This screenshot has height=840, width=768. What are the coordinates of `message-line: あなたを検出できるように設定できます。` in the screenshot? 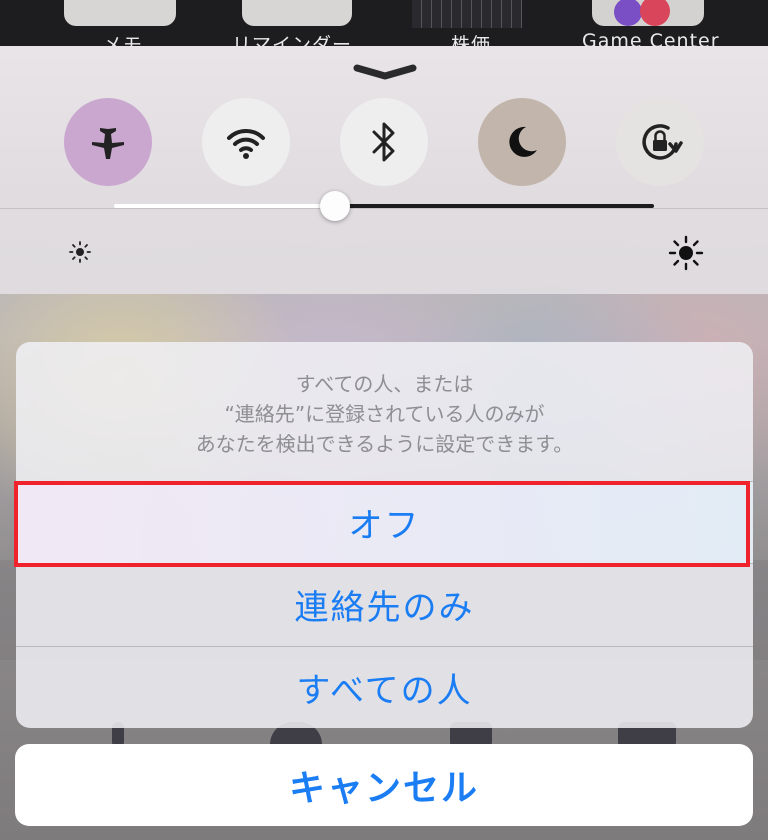 It's located at (384, 443).